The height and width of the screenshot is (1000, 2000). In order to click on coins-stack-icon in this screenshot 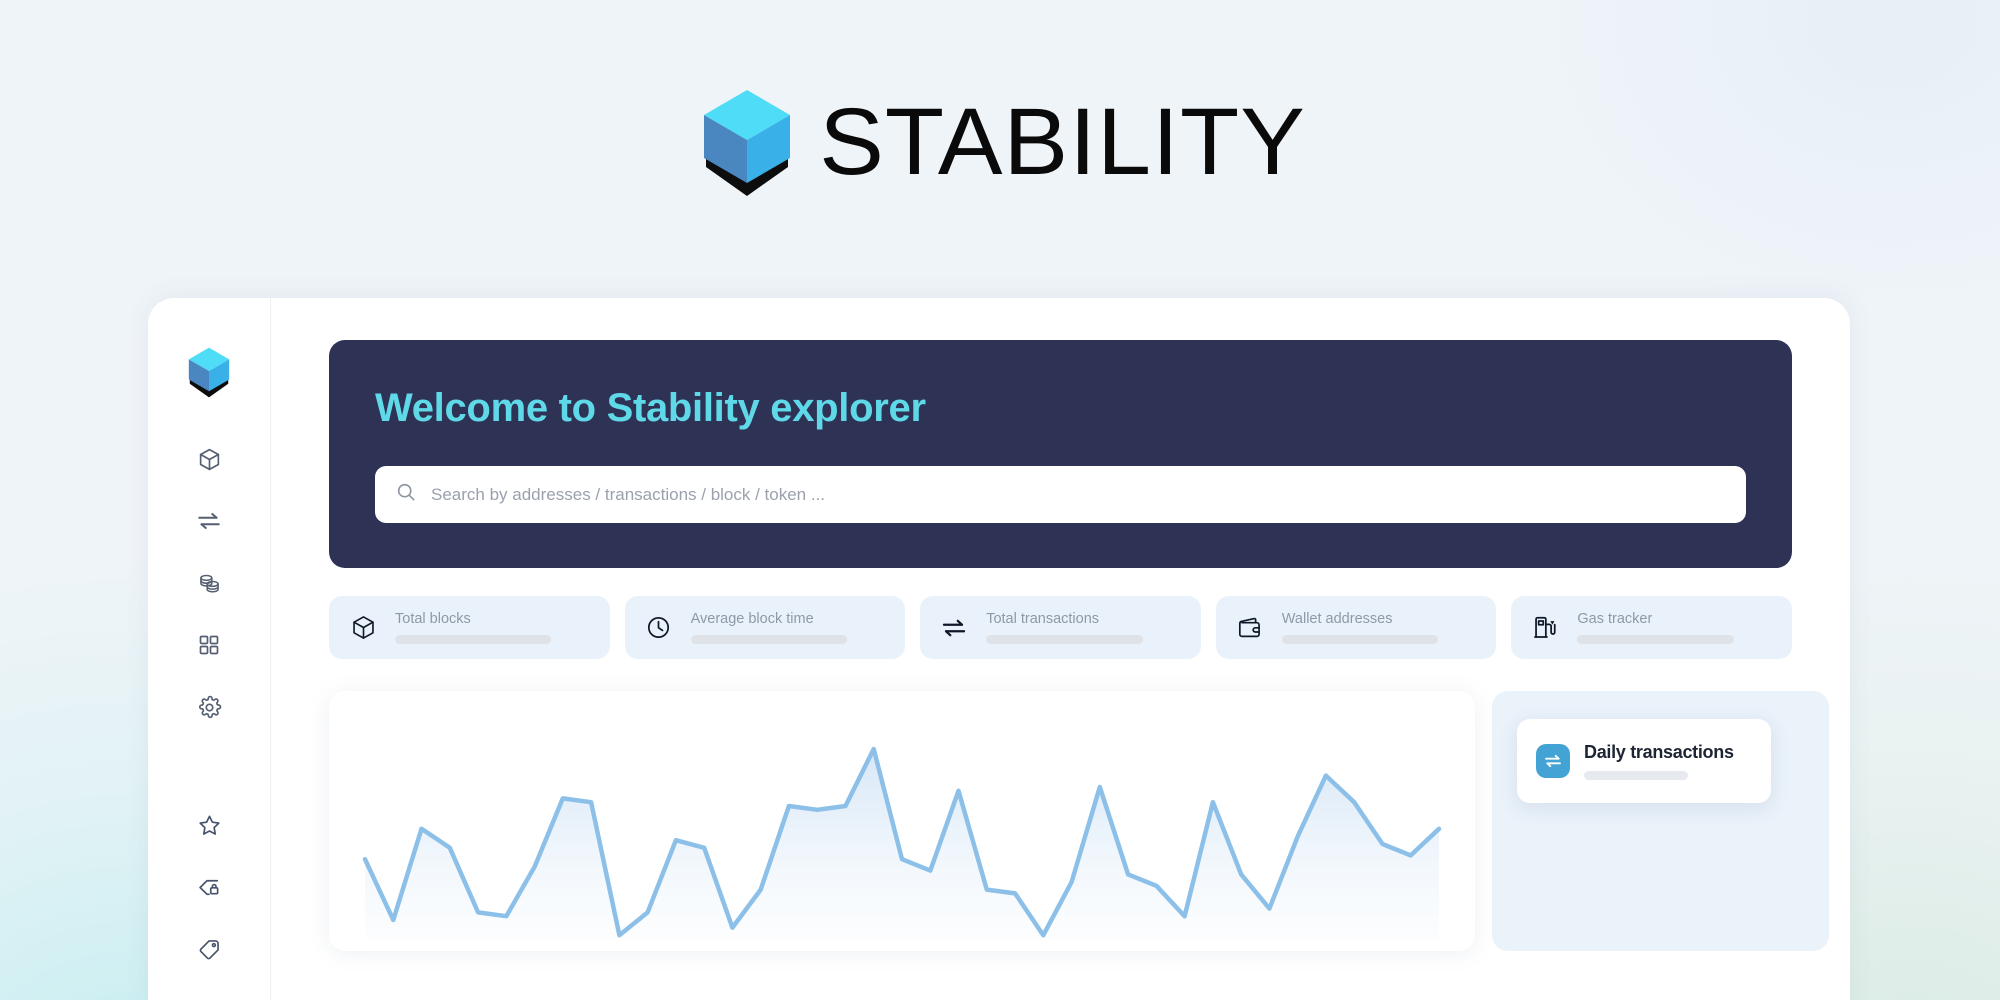, I will do `click(209, 583)`.